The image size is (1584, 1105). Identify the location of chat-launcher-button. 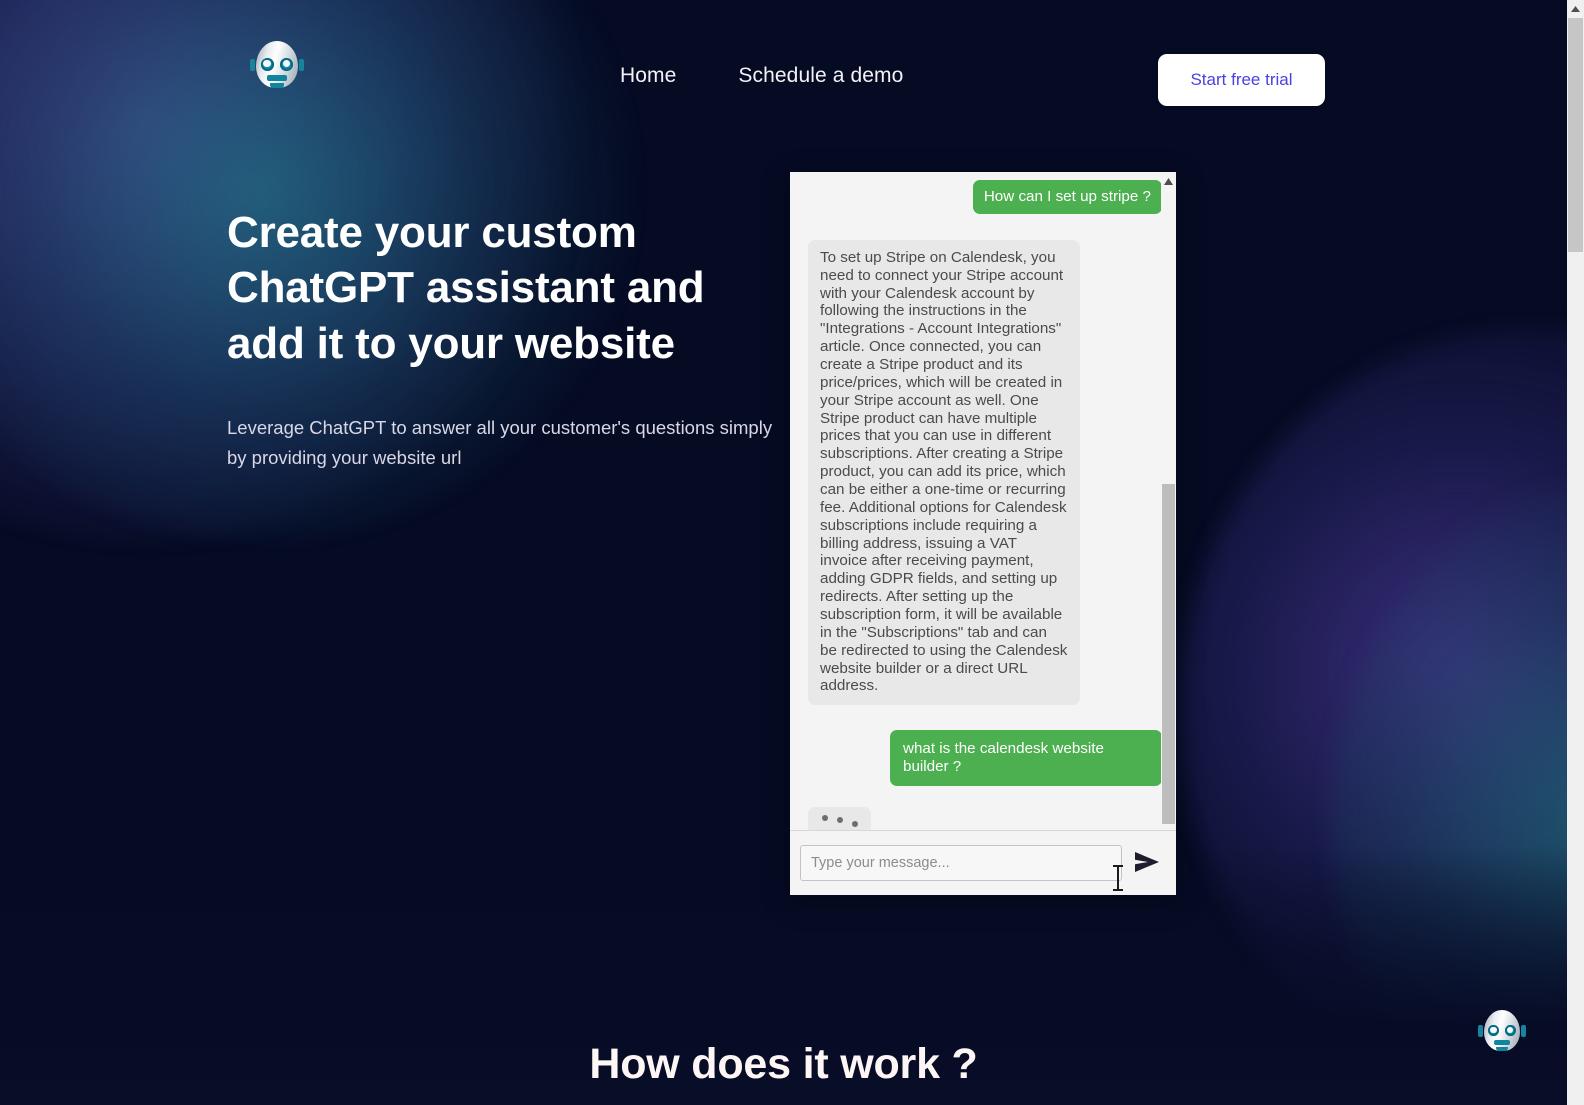
(1502, 1031).